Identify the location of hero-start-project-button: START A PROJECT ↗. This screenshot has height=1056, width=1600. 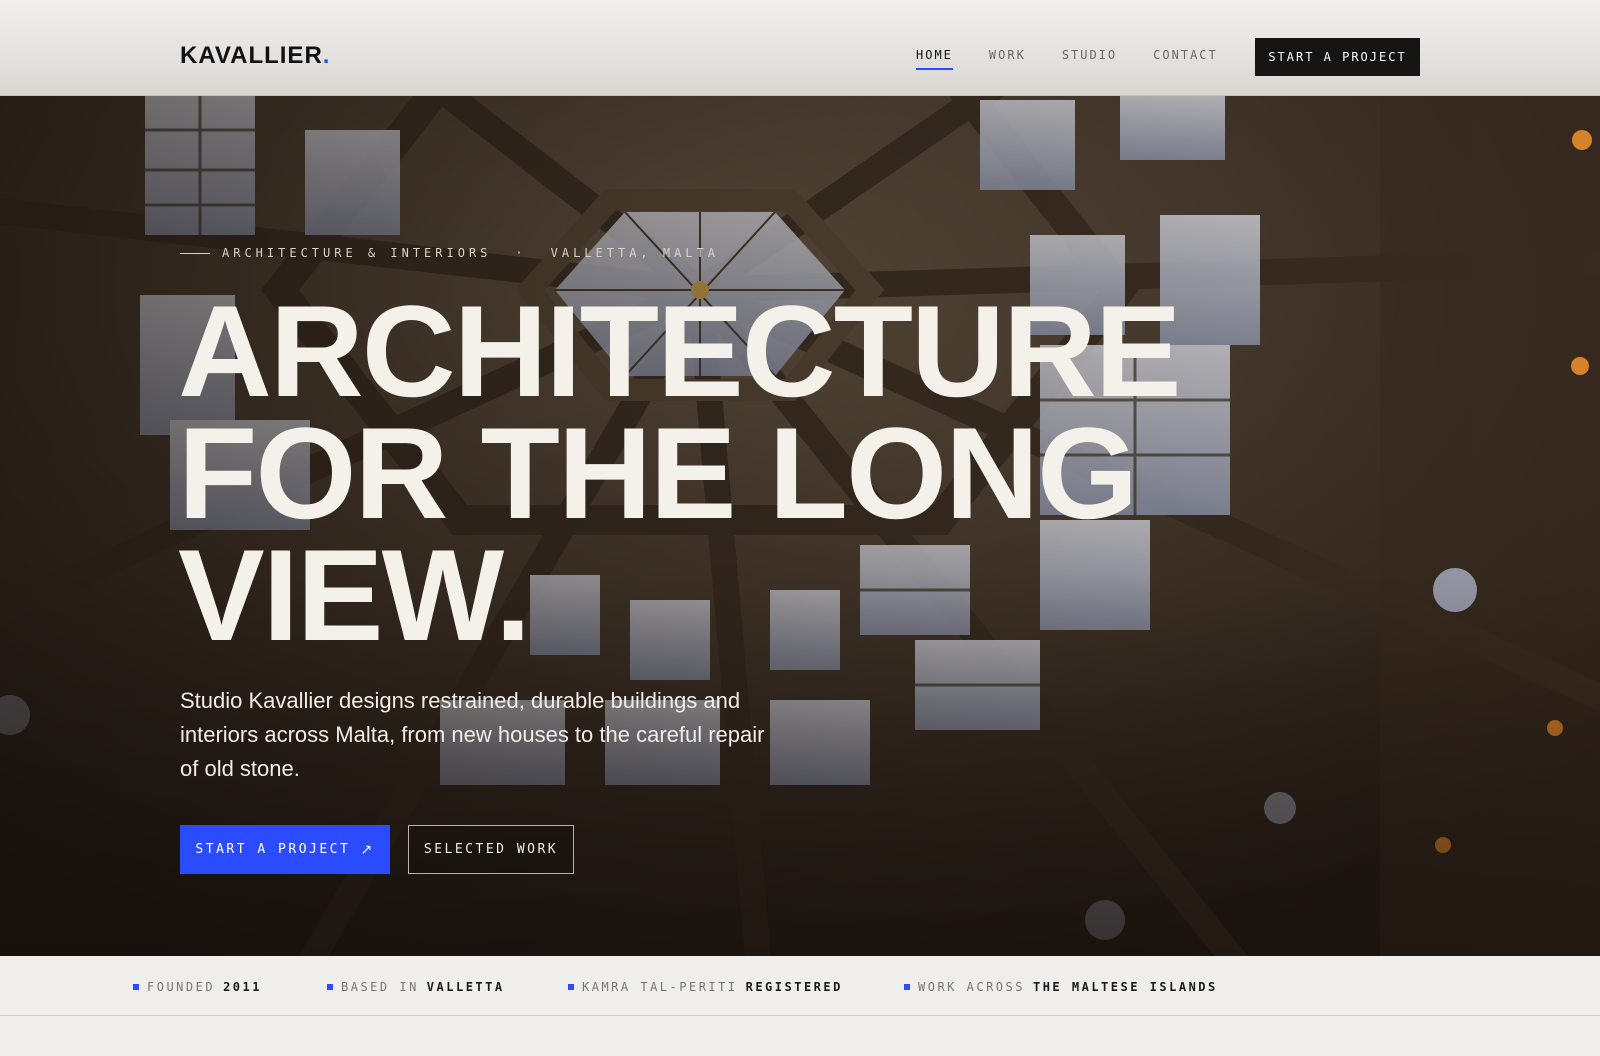
(285, 849).